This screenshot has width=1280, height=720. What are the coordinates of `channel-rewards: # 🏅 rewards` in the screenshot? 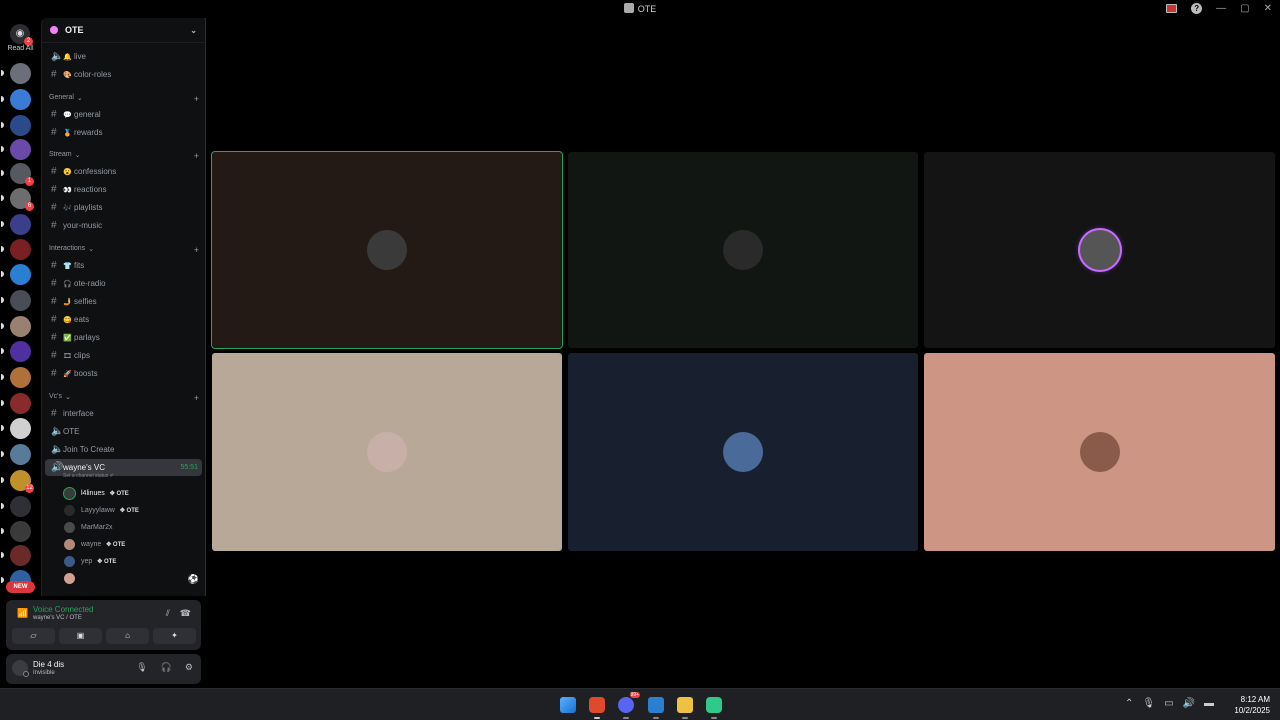 It's located at (123, 132).